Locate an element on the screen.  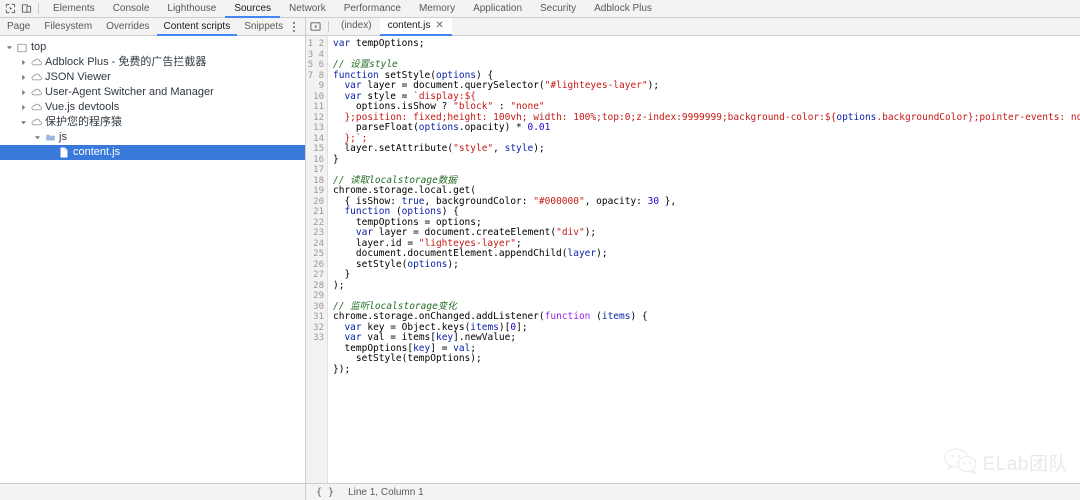
tree-item-: 保护您的程序猿 is located at coordinates (152, 122).